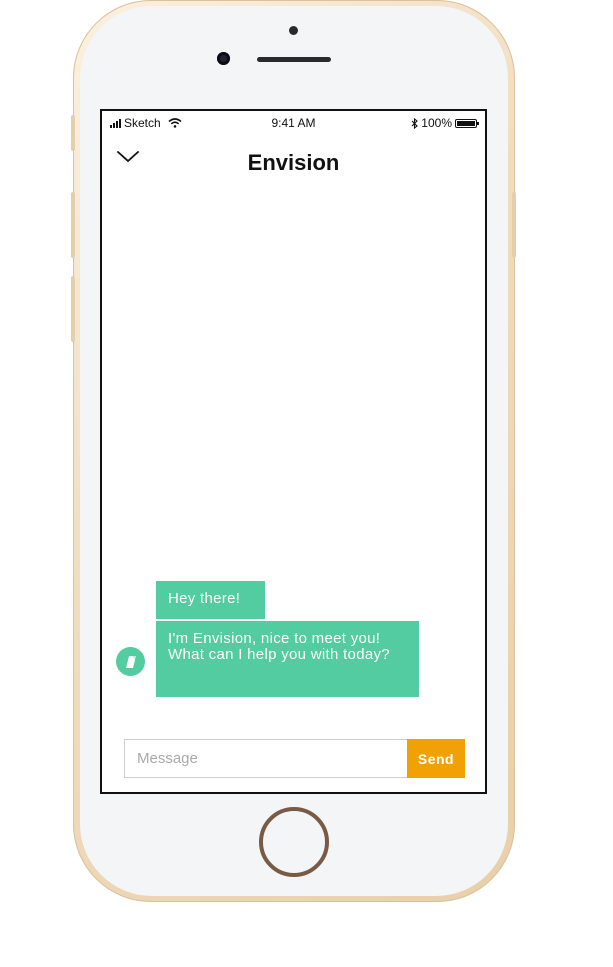  Describe the element at coordinates (266, 758) in the screenshot. I see `message-input` at that location.